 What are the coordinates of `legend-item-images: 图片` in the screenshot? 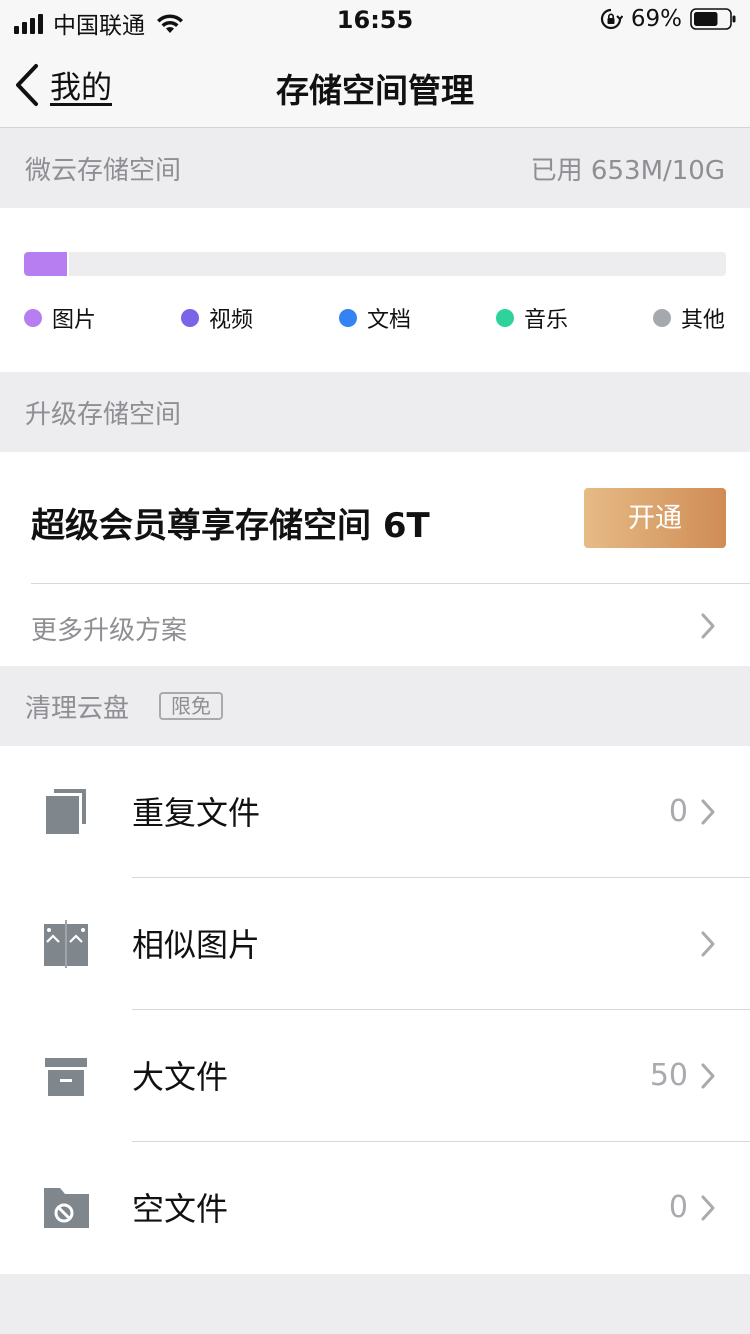 It's located at (60, 318).